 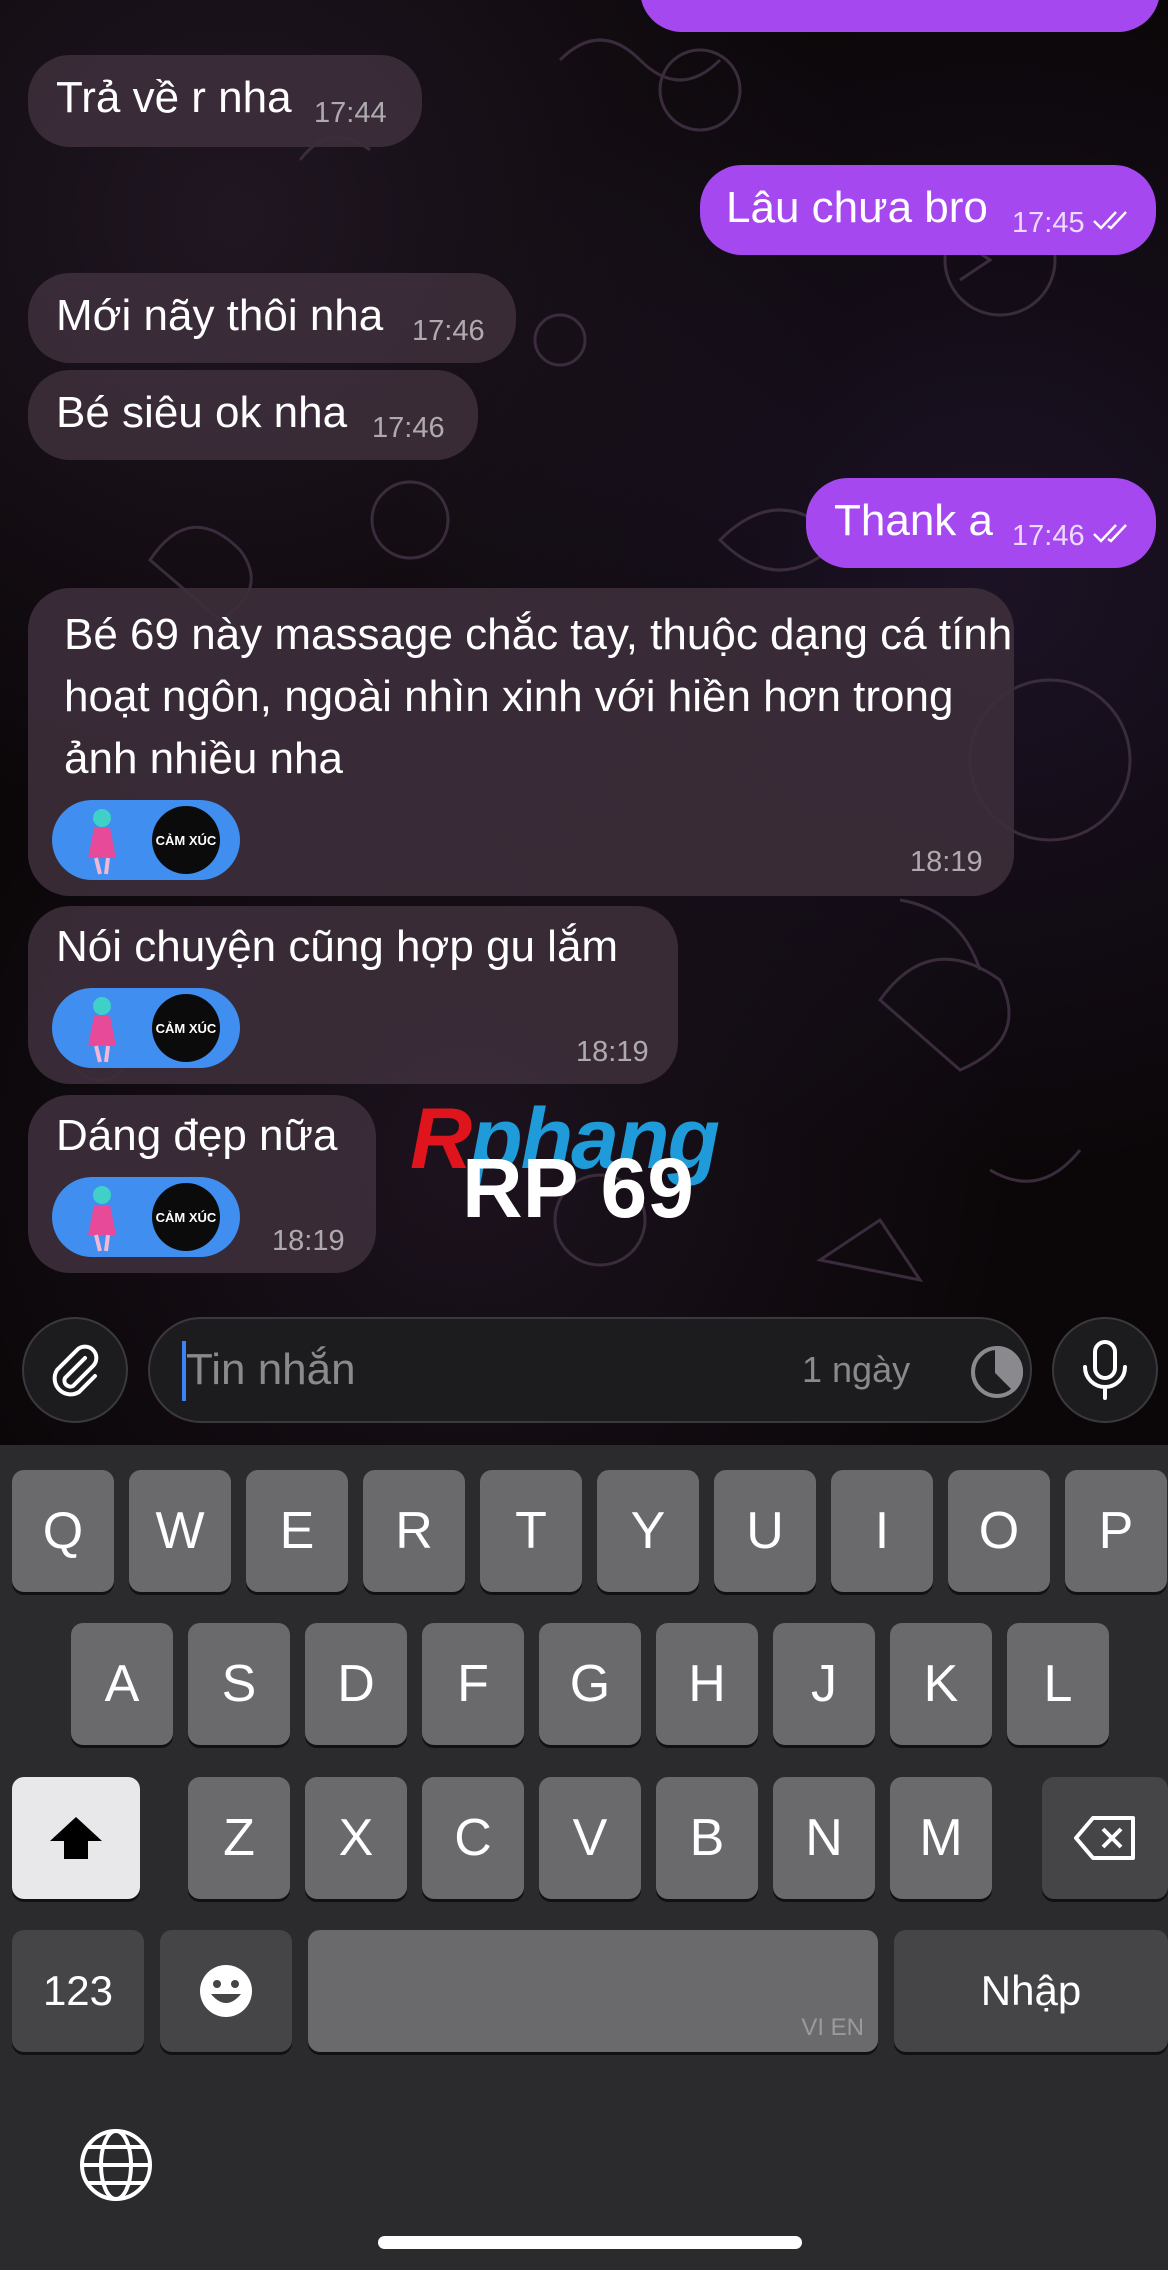 I want to click on shift-key, so click(x=76, y=1838).